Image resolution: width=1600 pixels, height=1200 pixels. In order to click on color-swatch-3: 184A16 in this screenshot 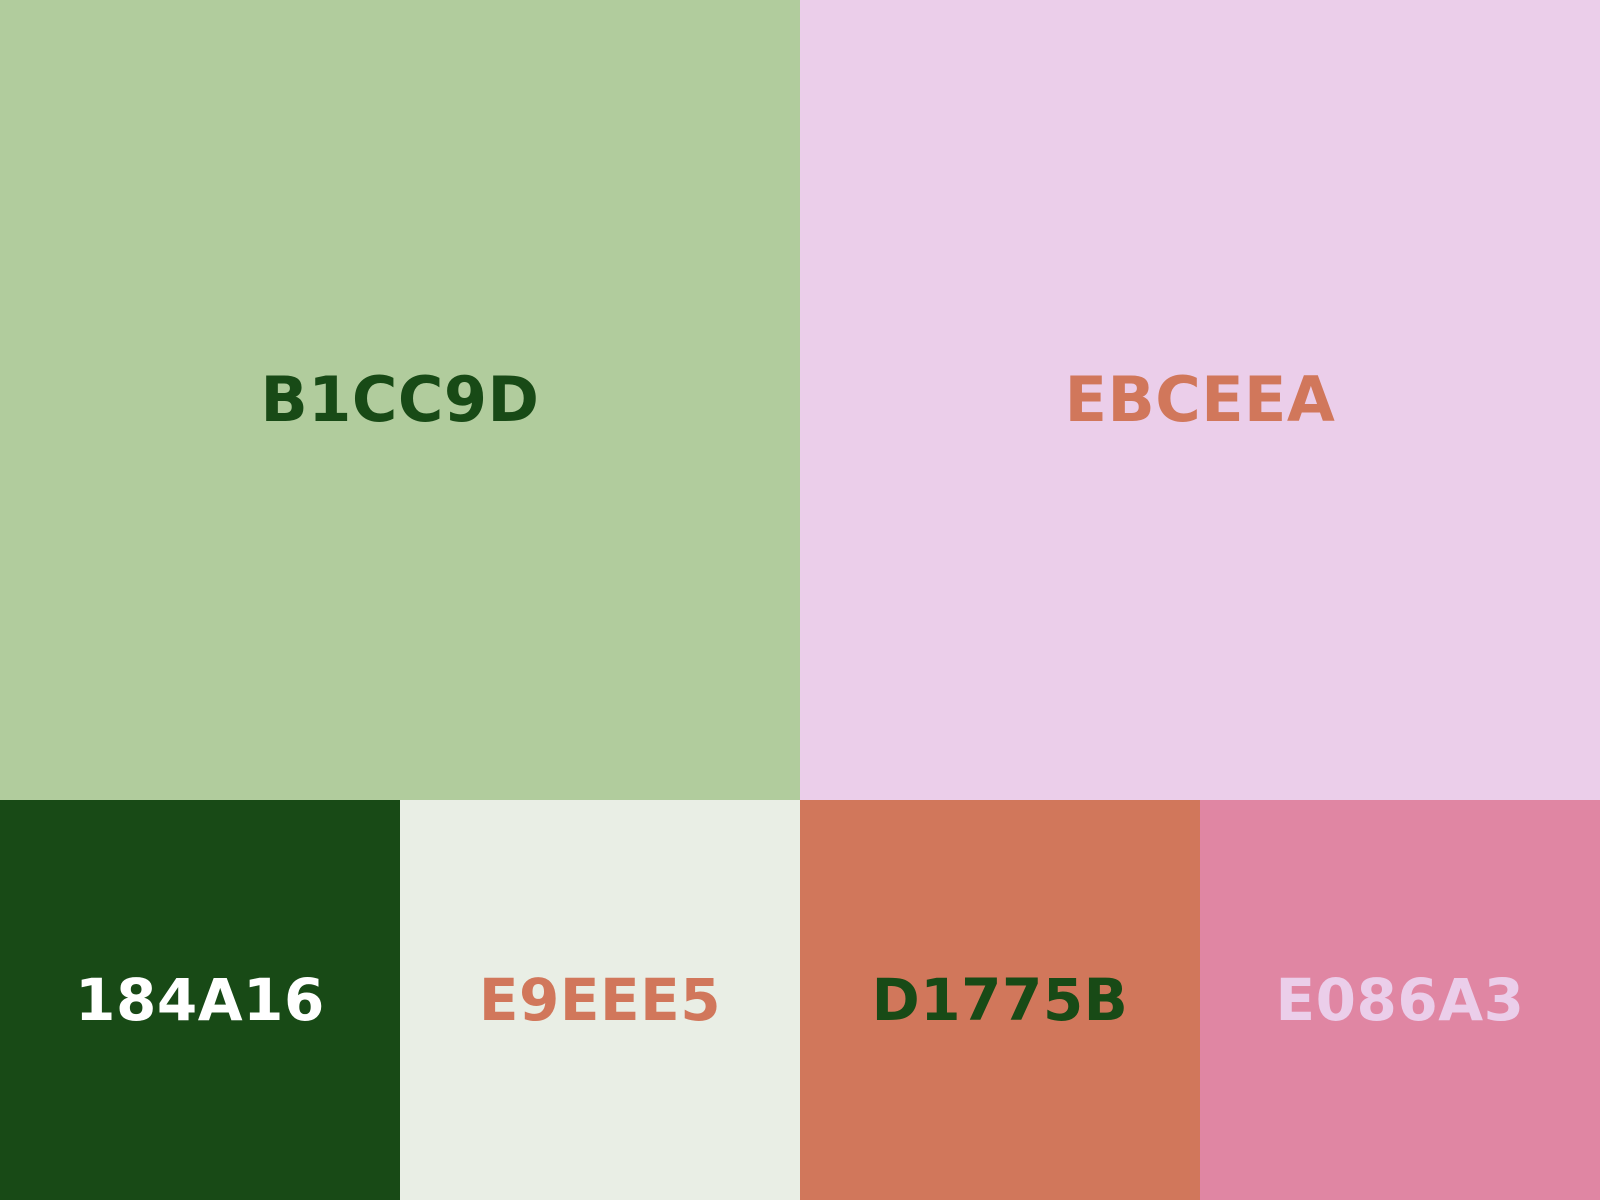, I will do `click(200, 1000)`.